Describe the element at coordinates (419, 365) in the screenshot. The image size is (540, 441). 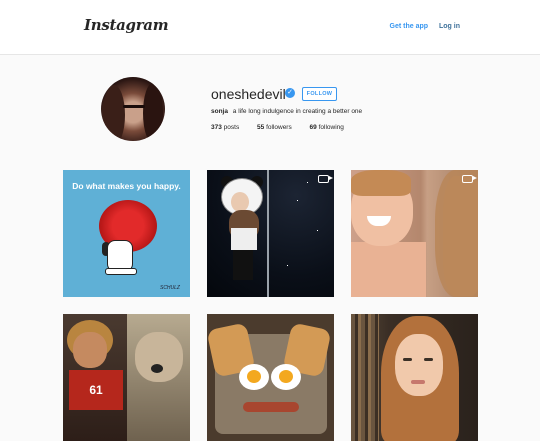
I see `girl-face` at that location.